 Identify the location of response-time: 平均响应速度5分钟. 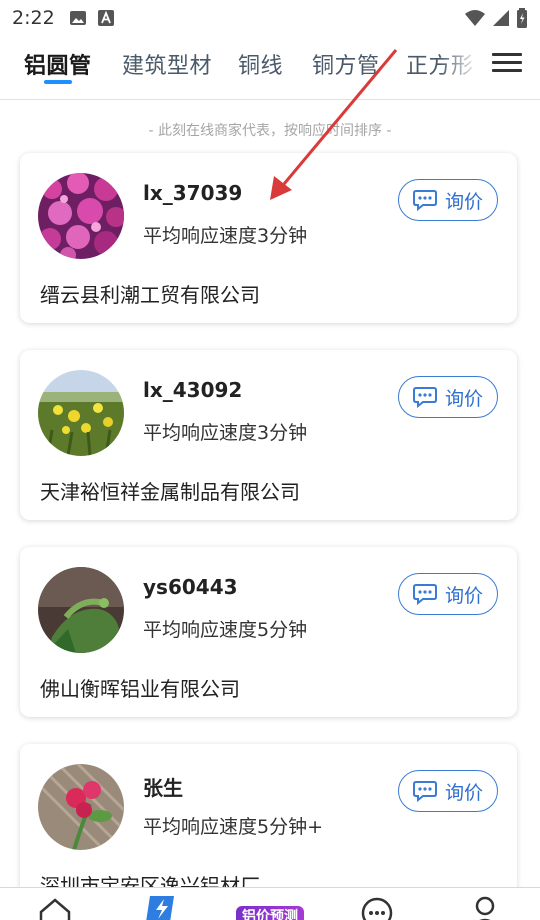
(225, 630).